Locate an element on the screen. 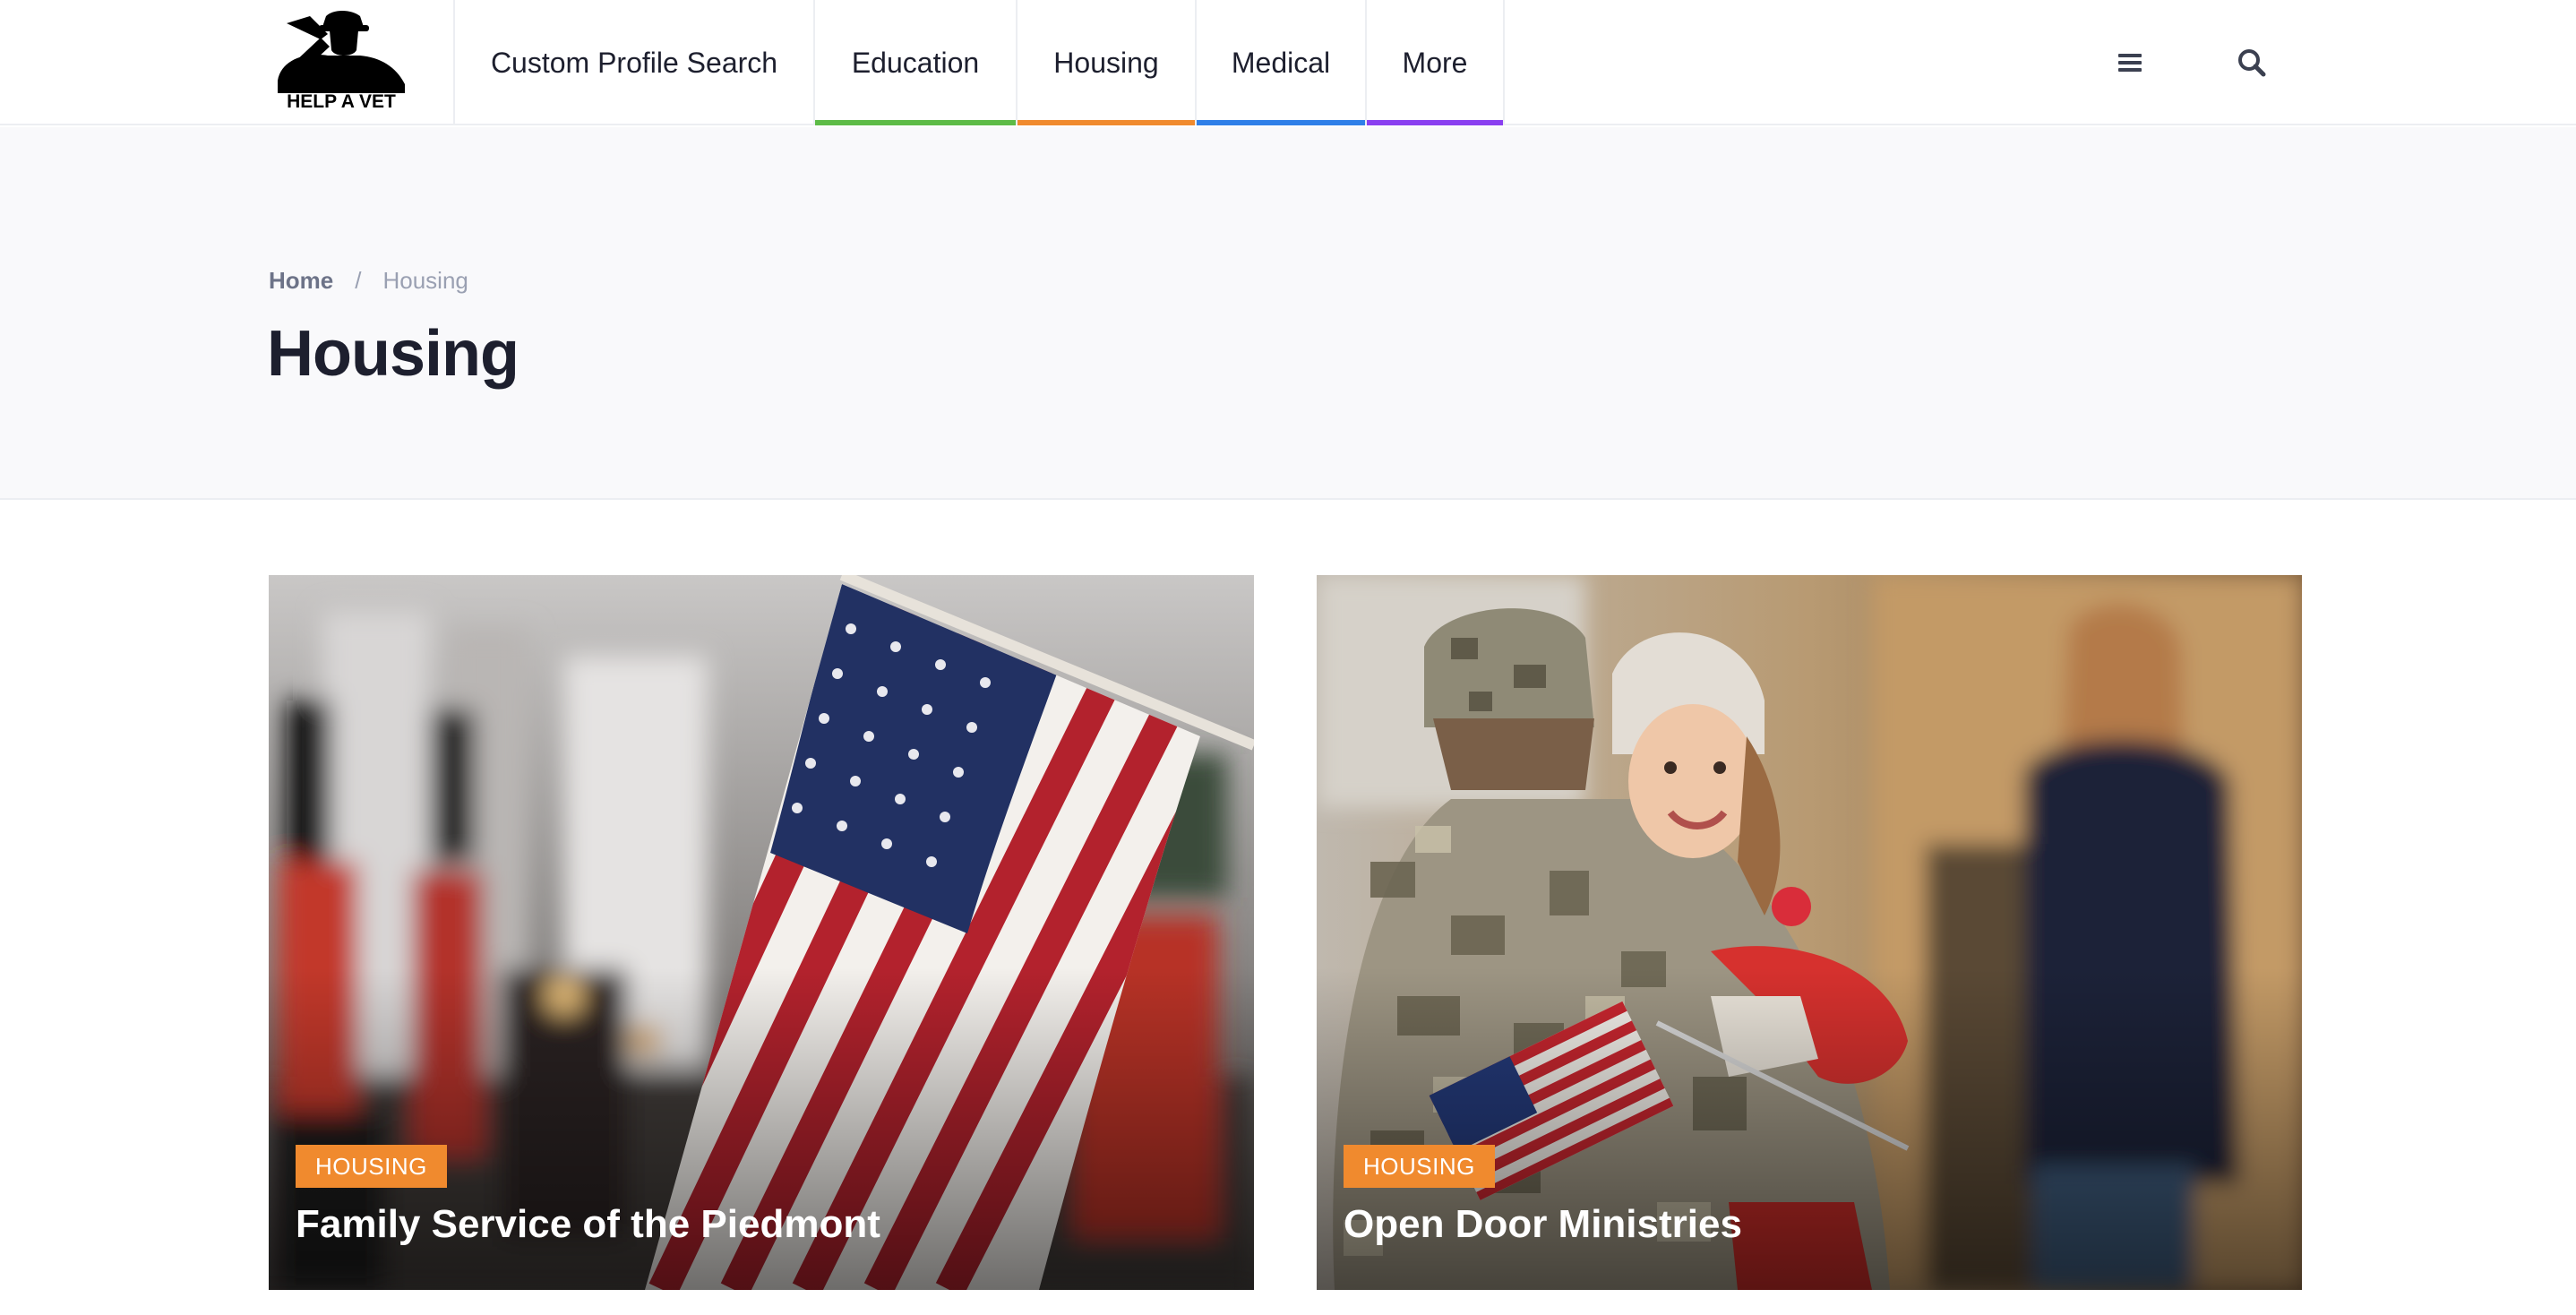 The image size is (2576, 1315). breadcrumb: Home / Housing is located at coordinates (368, 281).